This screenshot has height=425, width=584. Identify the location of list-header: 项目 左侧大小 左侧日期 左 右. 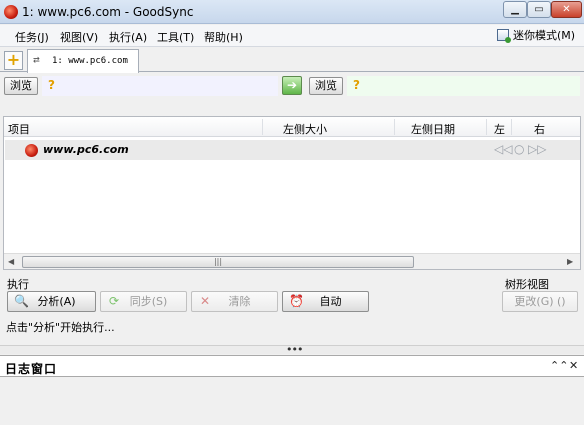
(292, 127).